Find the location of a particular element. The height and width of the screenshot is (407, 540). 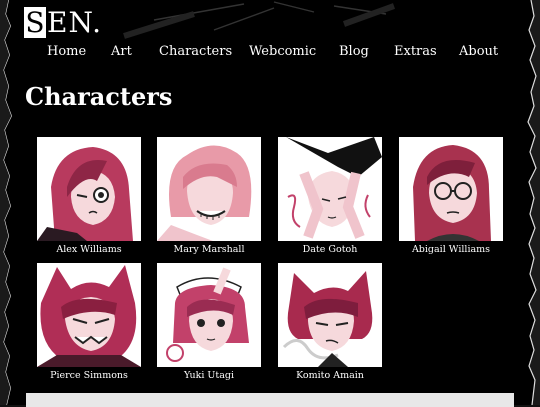

logo-initial: S is located at coordinates (35, 22).